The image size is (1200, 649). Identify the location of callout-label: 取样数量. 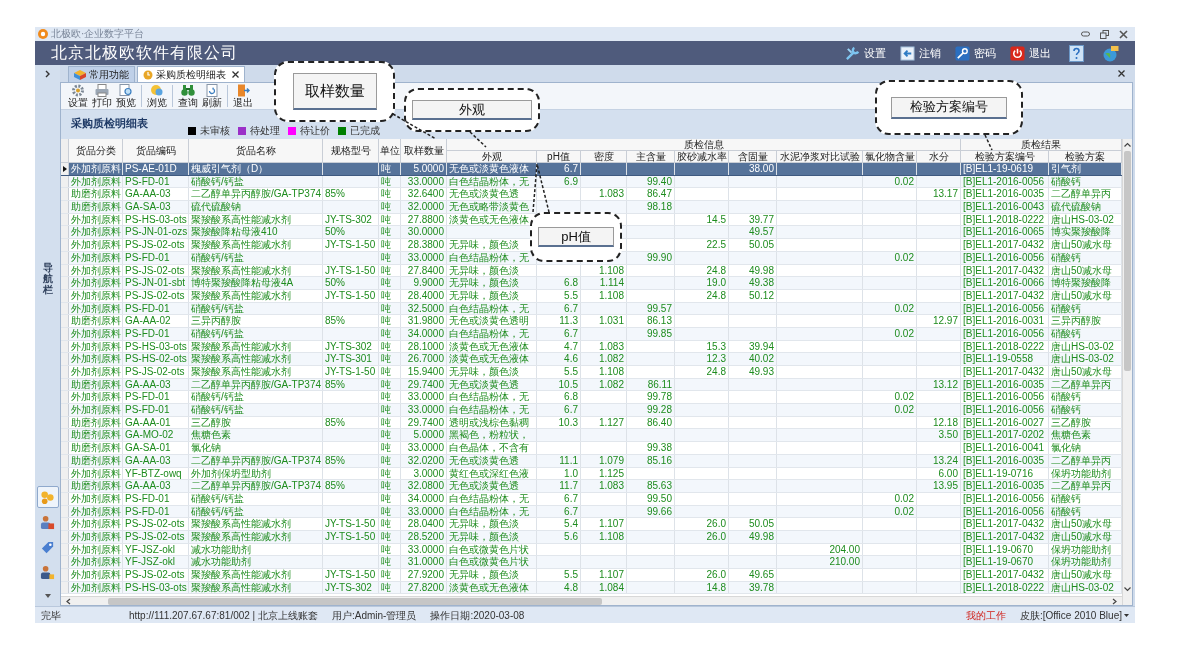
(334, 91).